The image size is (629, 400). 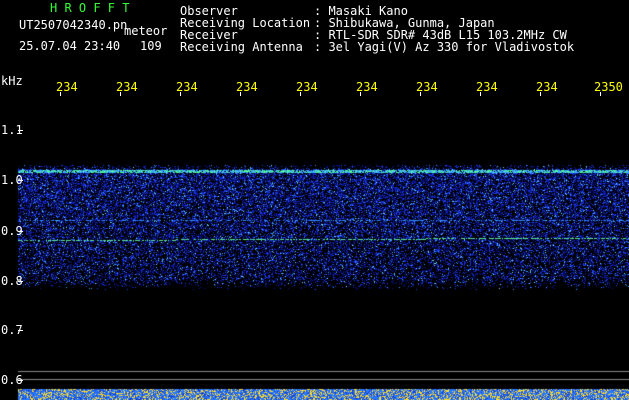 I want to click on filename-label: UT2507042340.pn, so click(x=73, y=25).